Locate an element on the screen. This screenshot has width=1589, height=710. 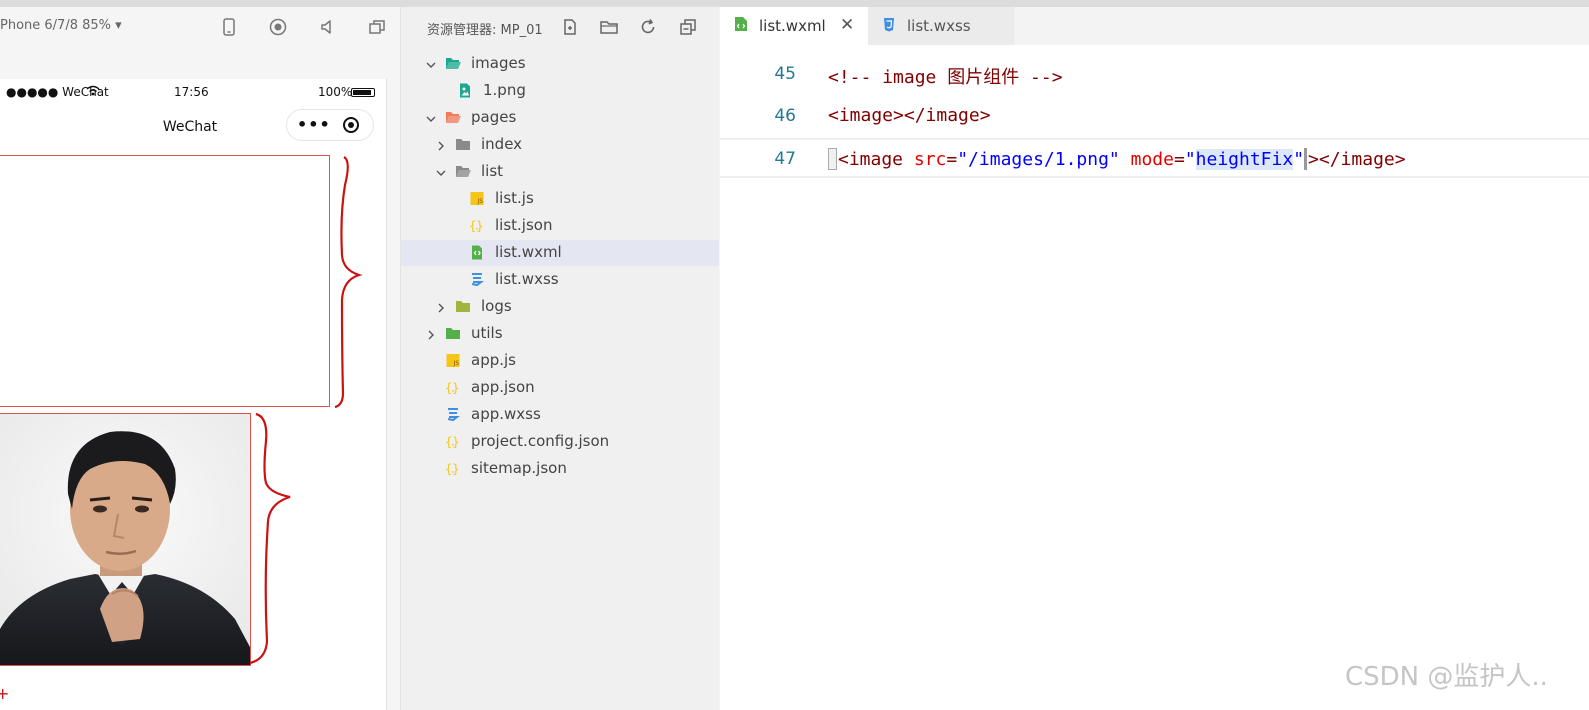
tree-item-label: list.wxss is located at coordinates (527, 279).